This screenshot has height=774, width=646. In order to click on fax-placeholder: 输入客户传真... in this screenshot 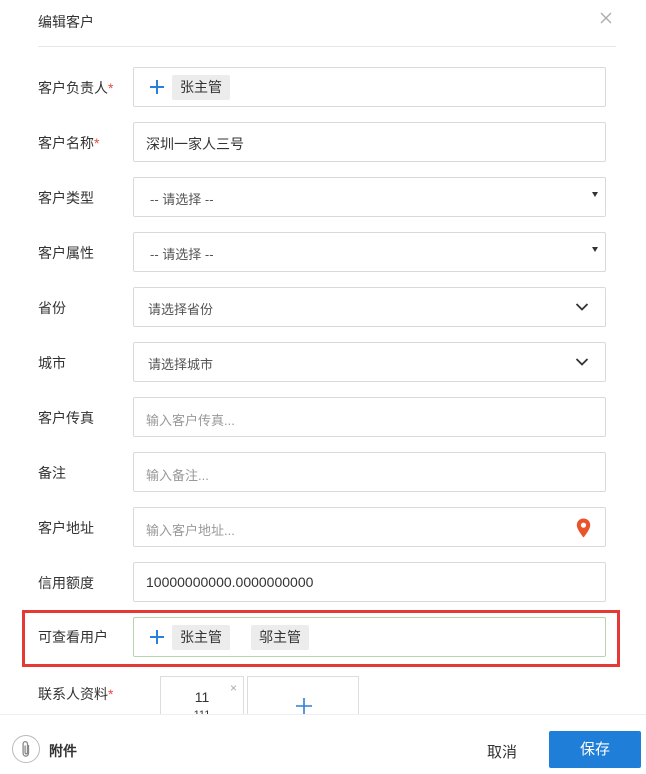, I will do `click(190, 420)`.